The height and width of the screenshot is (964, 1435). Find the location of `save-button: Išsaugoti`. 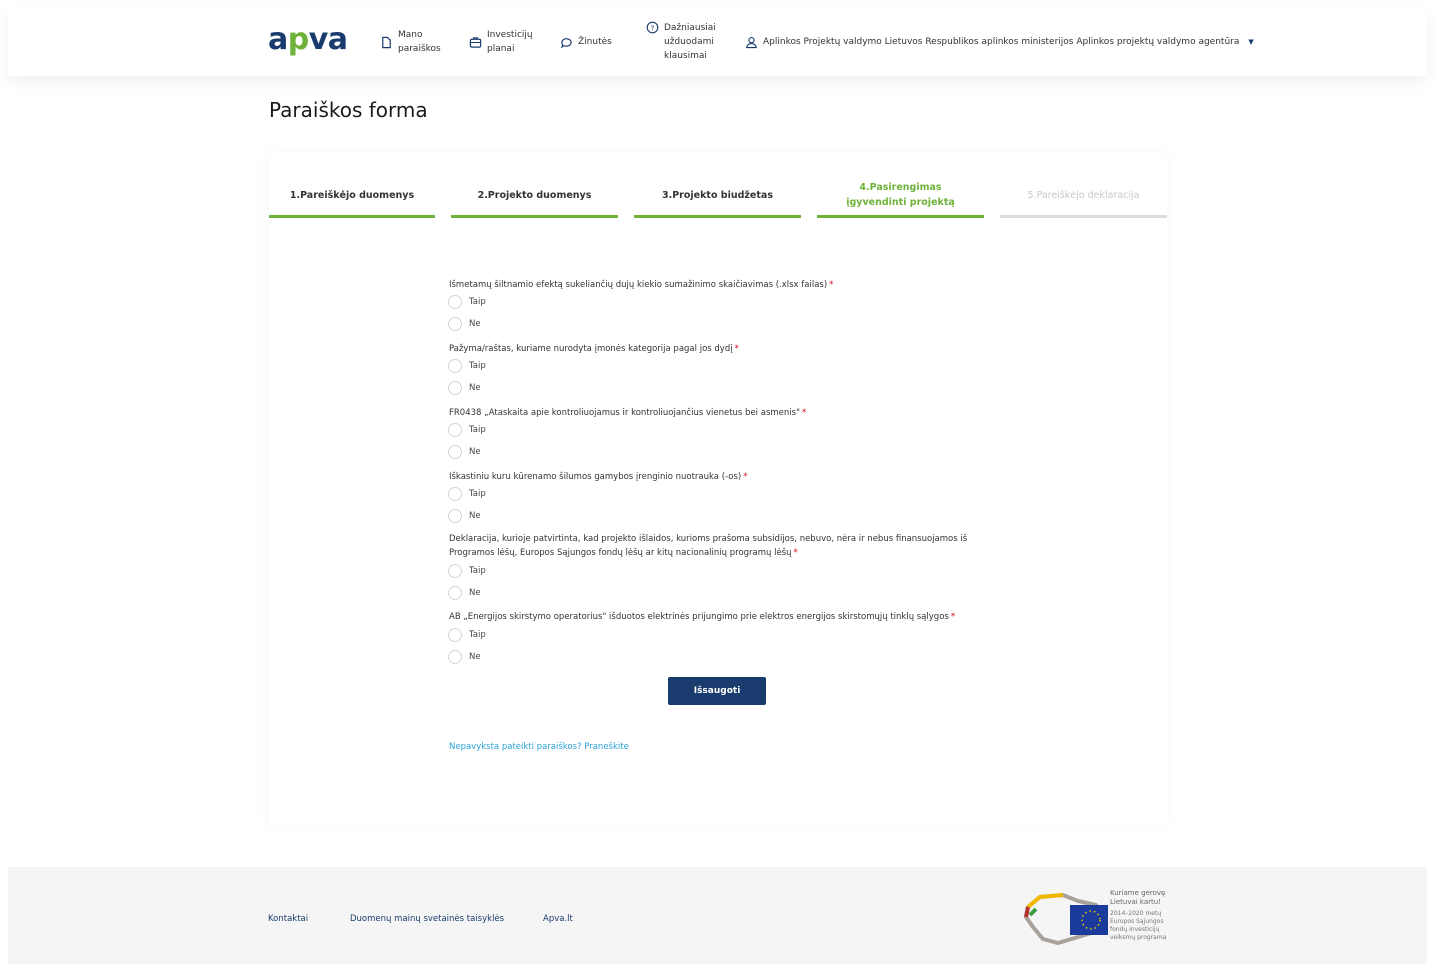

save-button: Išsaugoti is located at coordinates (717, 691).